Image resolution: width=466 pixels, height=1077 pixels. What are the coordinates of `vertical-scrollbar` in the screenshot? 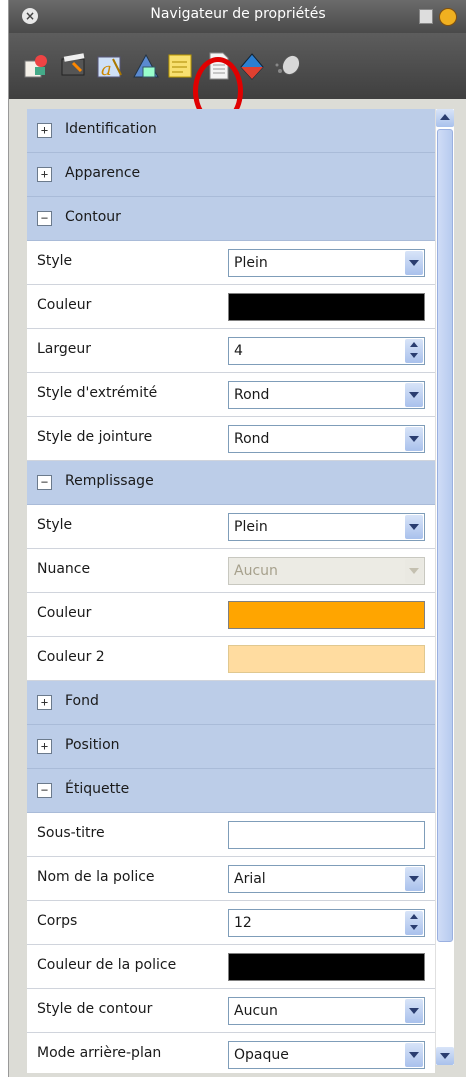 It's located at (444, 587).